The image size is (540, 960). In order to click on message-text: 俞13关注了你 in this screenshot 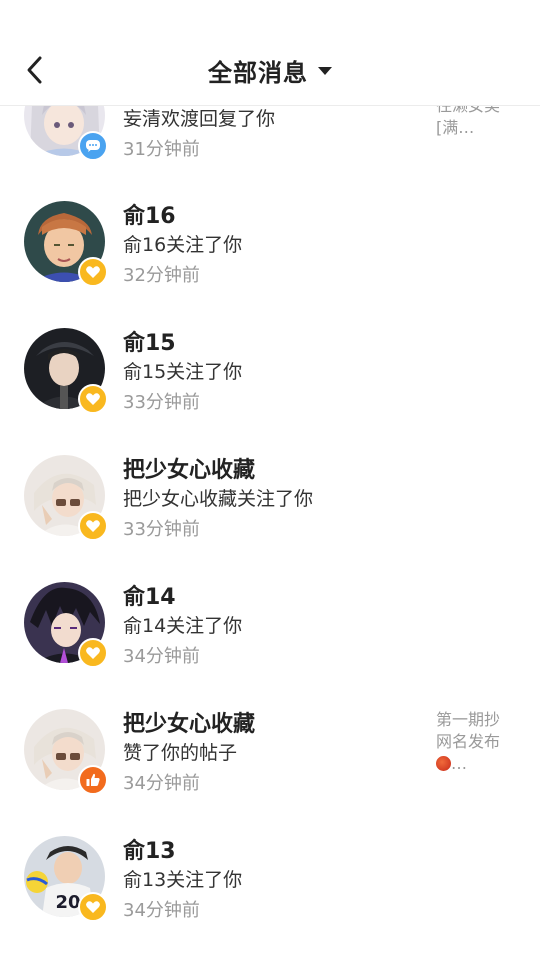, I will do `click(183, 880)`.